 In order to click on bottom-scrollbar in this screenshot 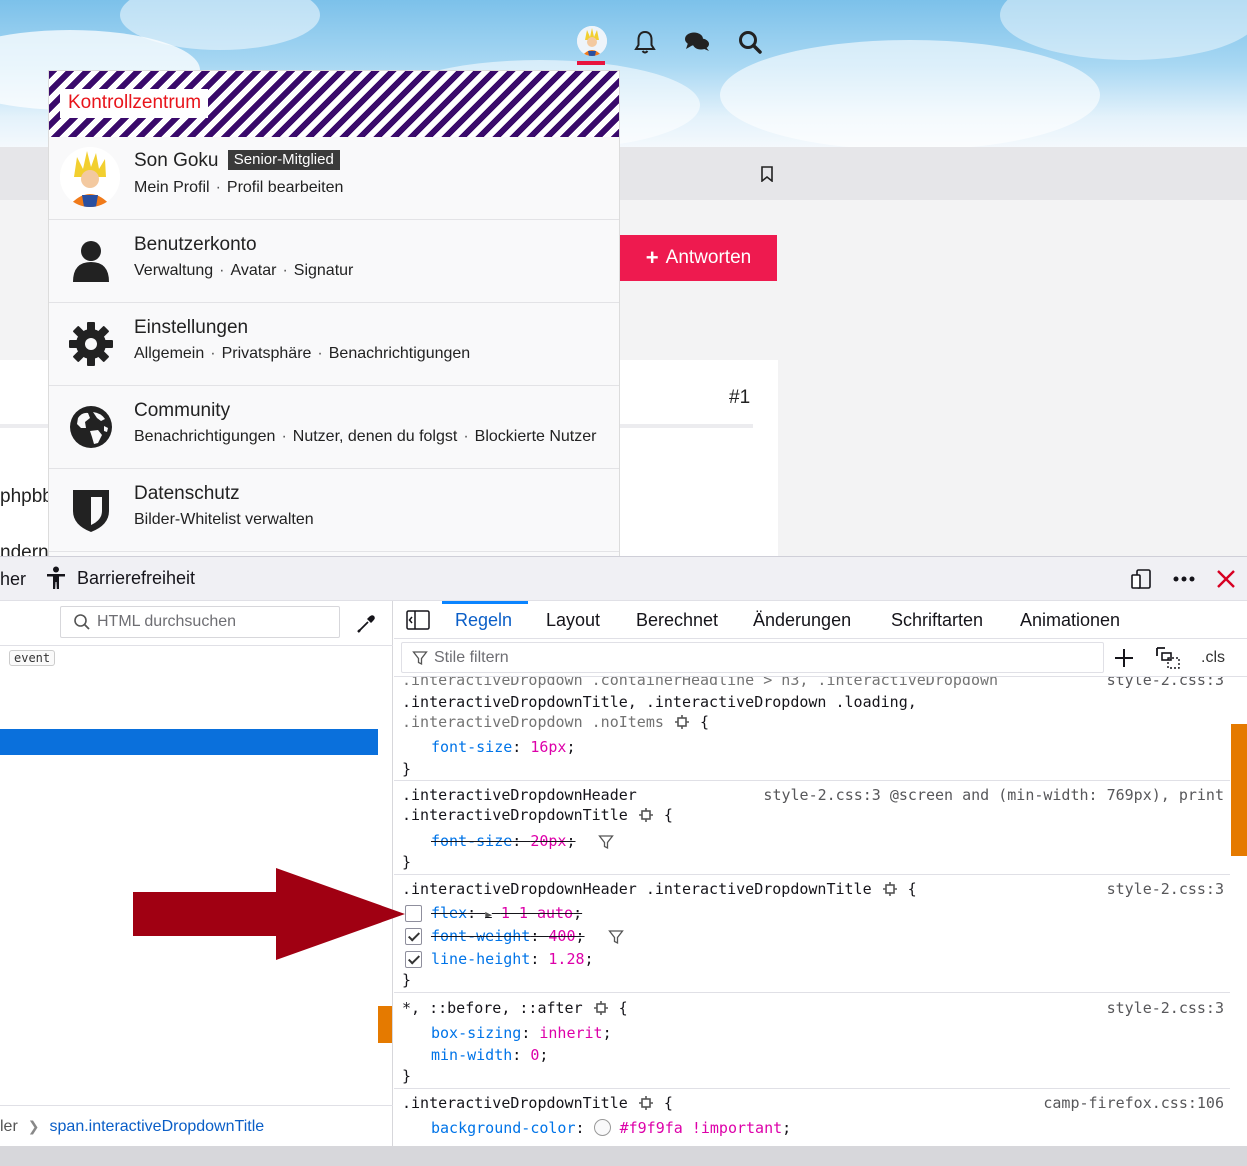, I will do `click(623, 1156)`.